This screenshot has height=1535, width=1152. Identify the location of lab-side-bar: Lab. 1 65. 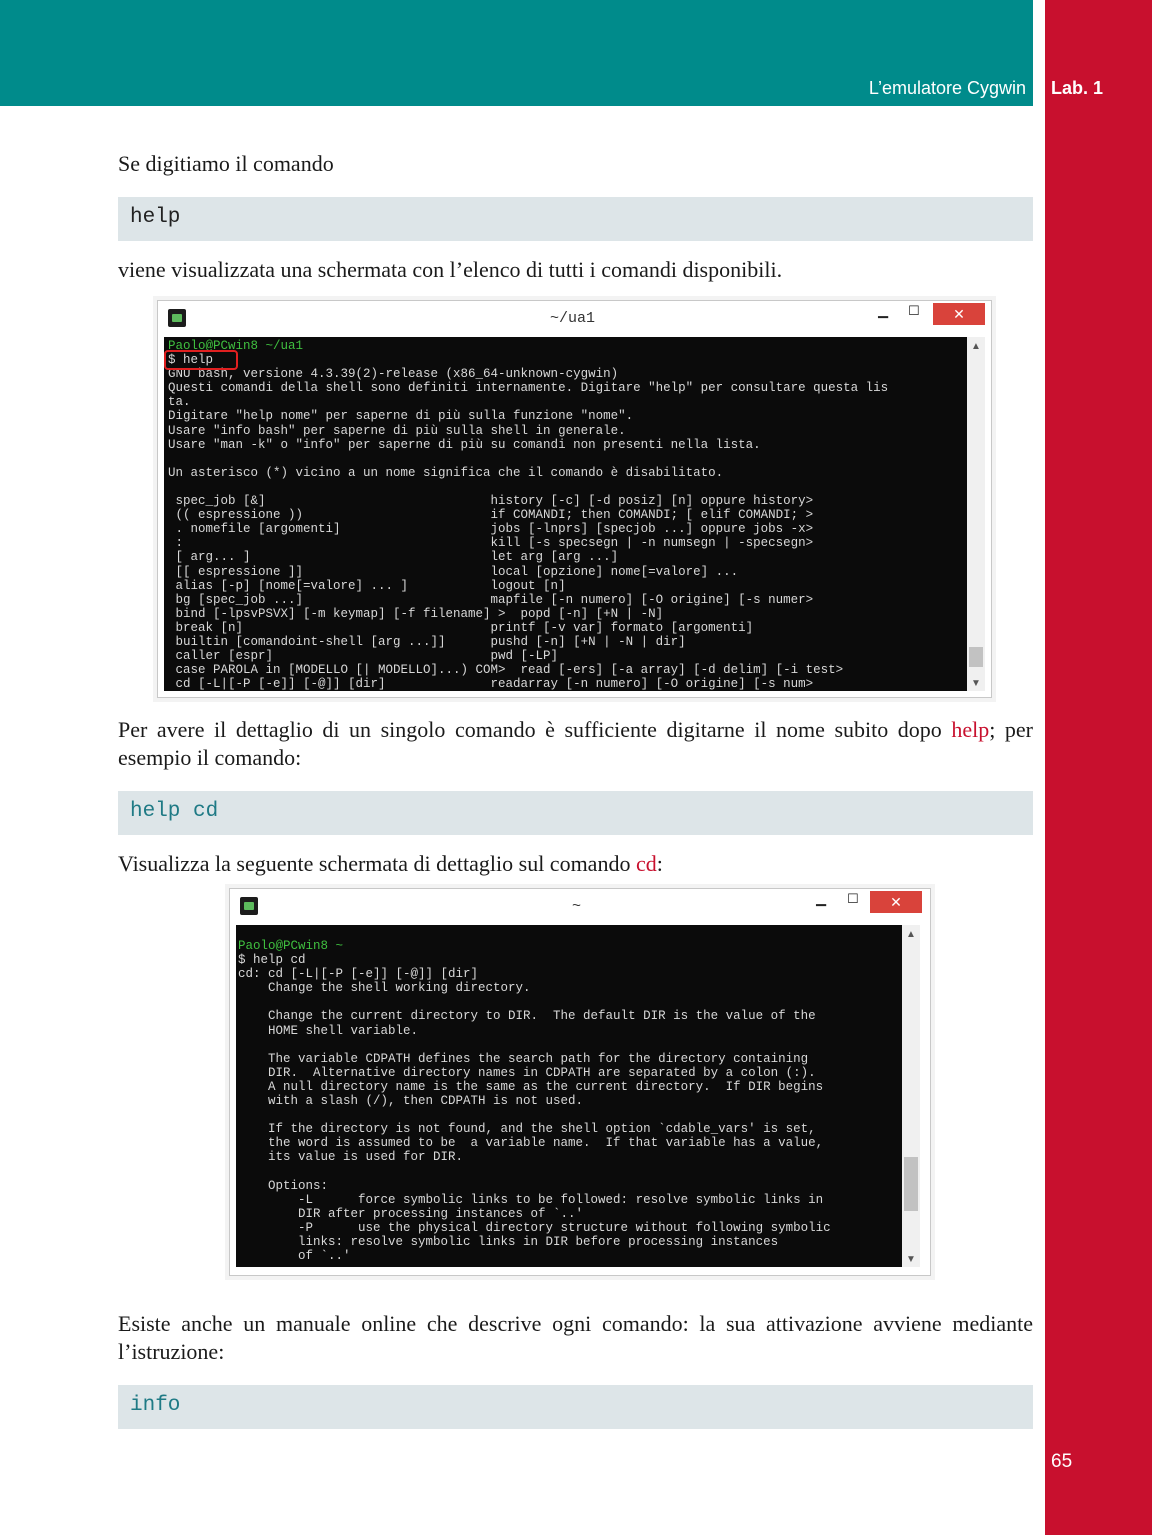
(1098, 767).